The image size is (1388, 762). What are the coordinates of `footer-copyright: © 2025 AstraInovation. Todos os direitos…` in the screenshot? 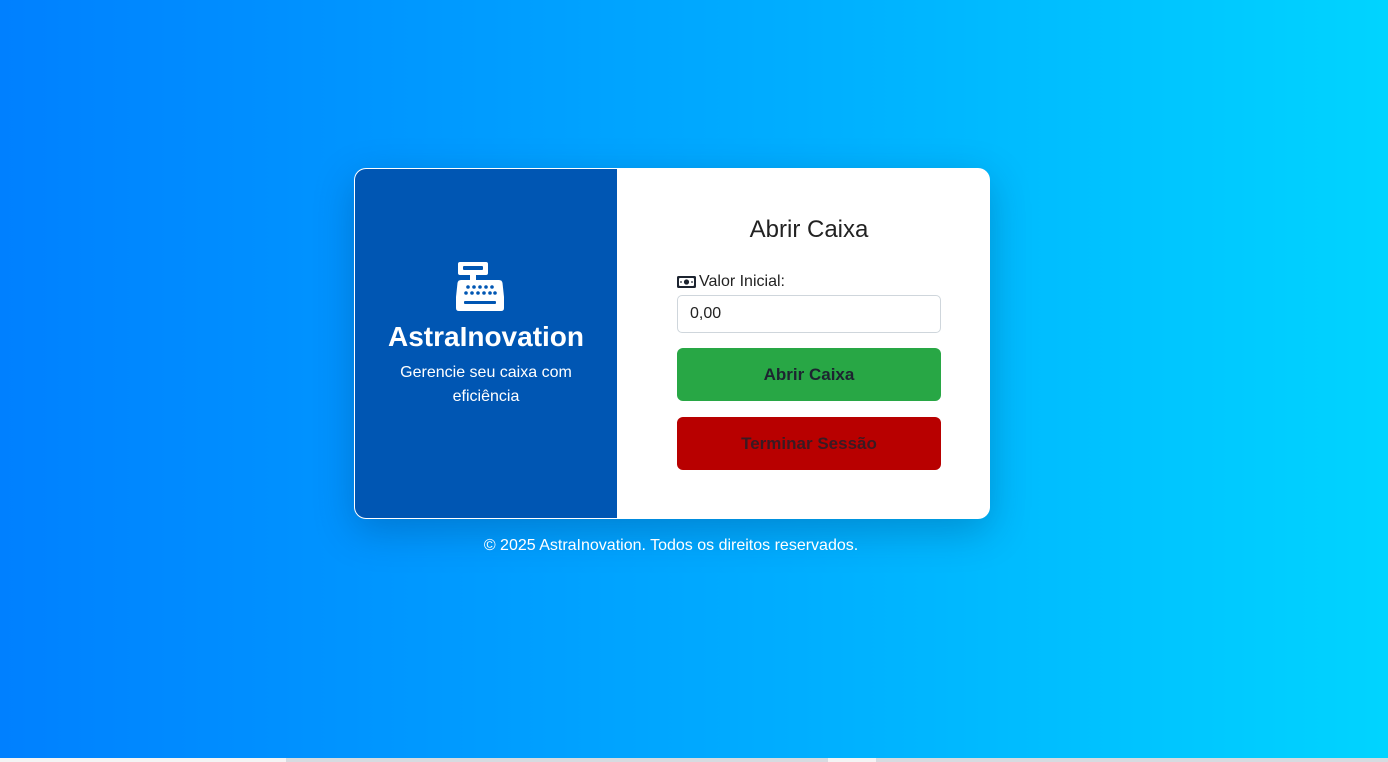 It's located at (671, 545).